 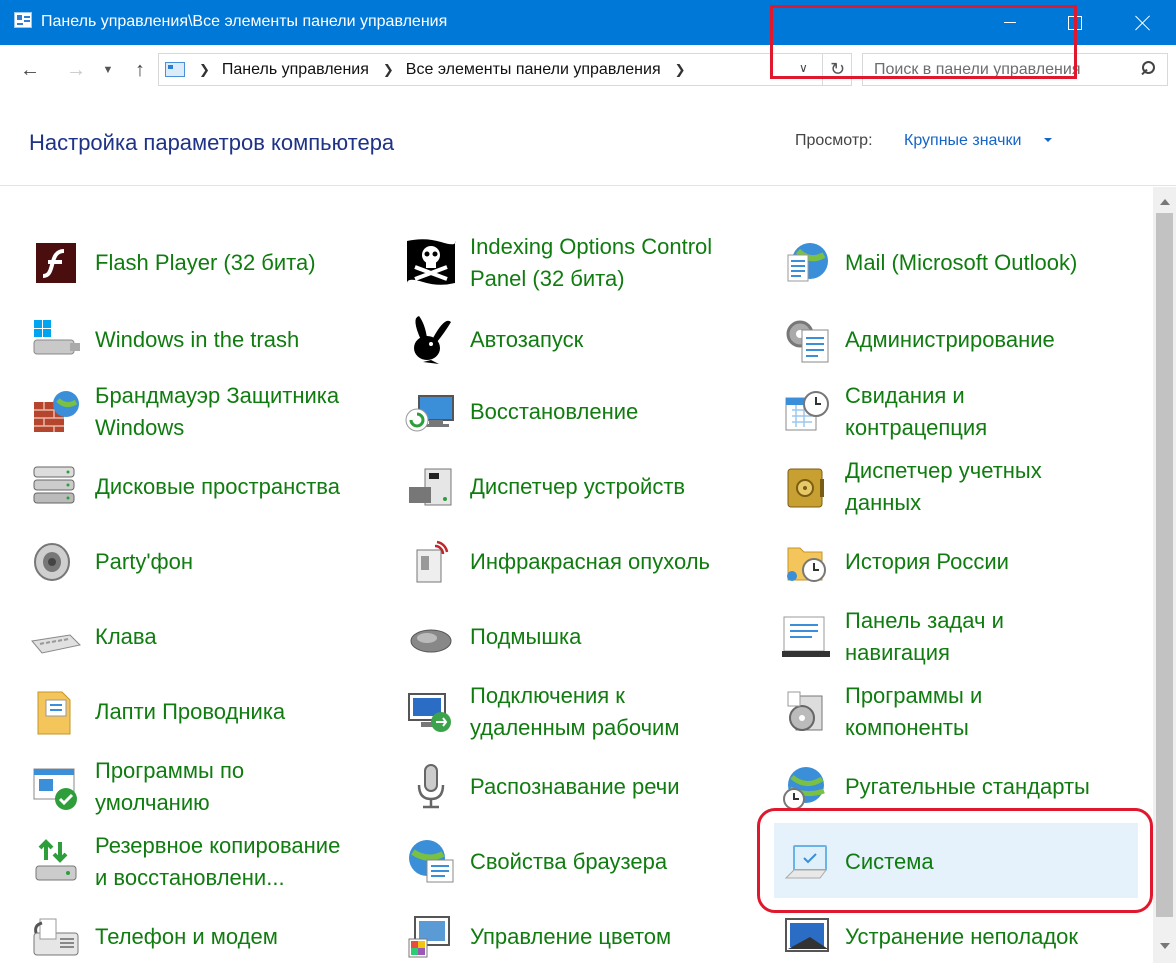 I want to click on search-icon, so click(x=1148, y=68).